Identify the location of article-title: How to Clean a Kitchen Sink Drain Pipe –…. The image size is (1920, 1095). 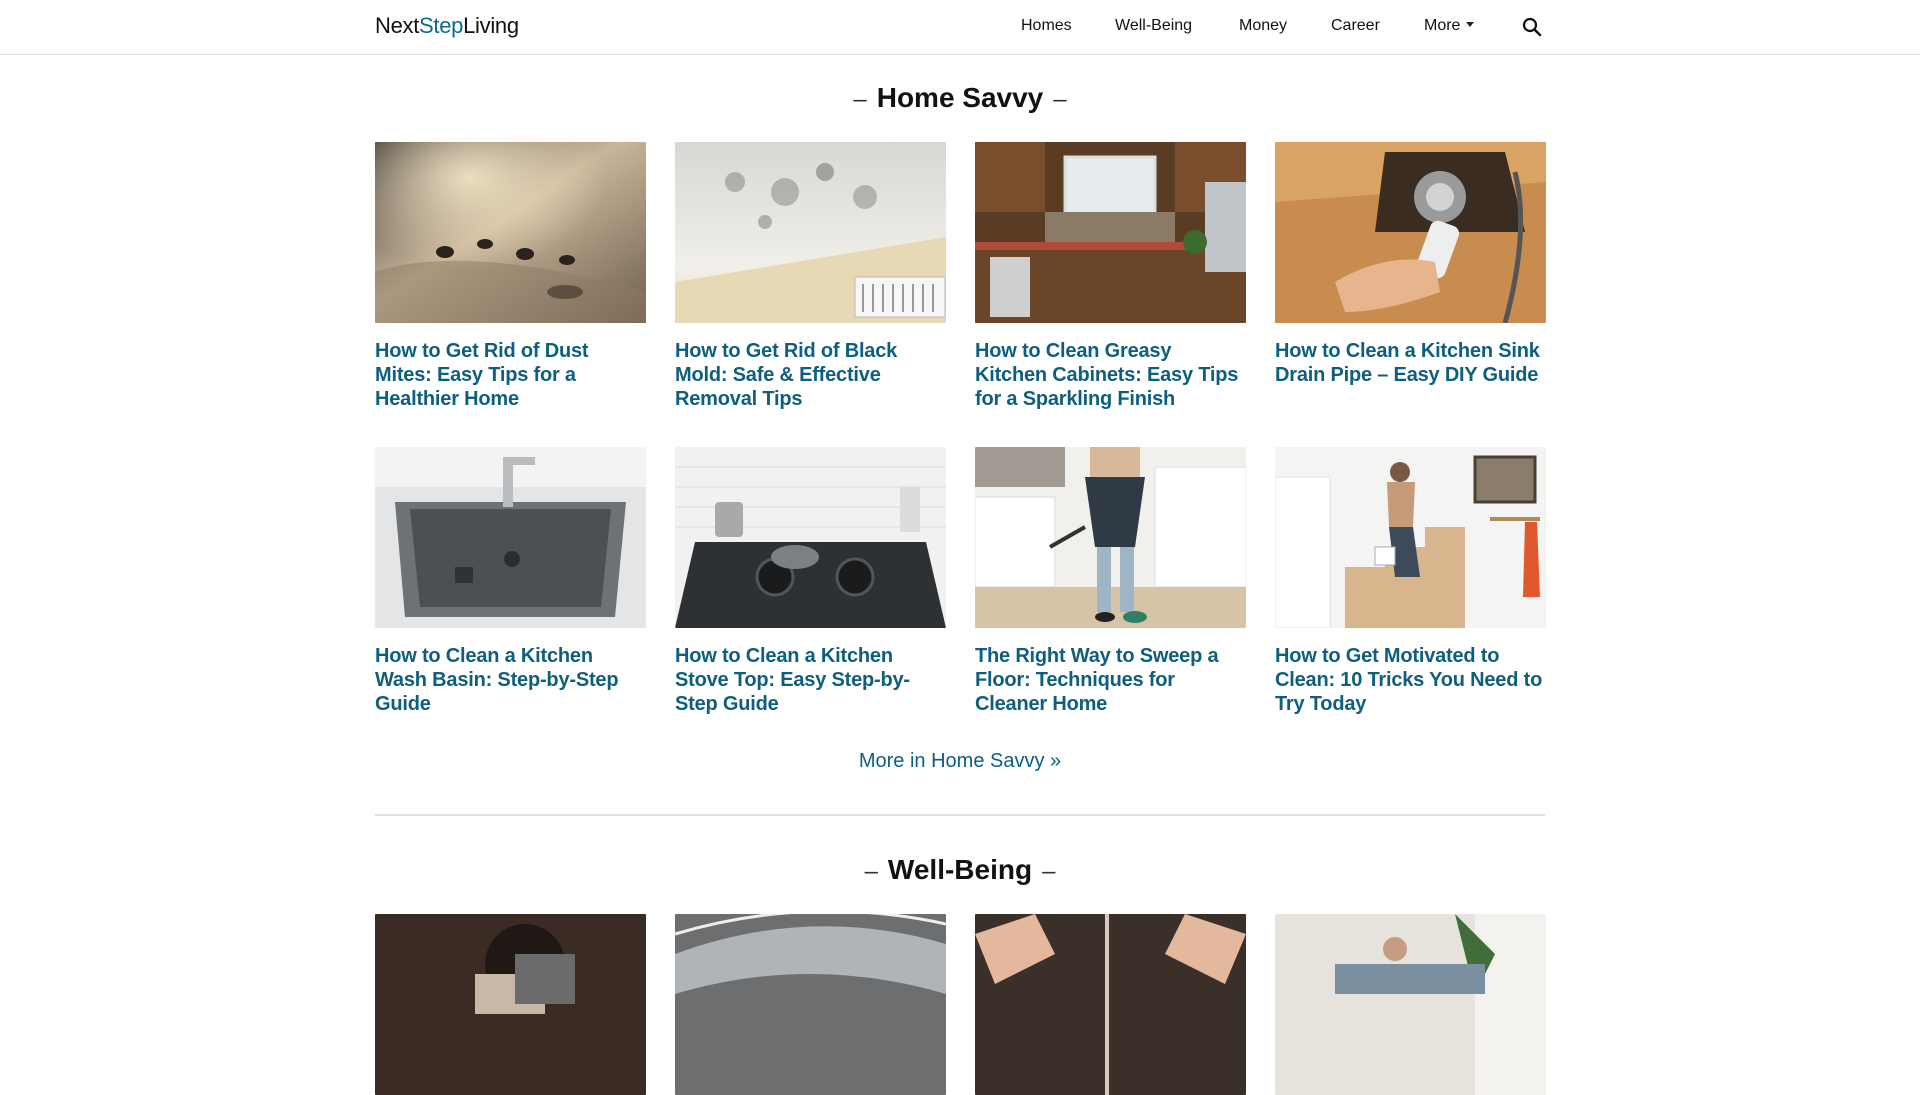
(1410, 363).